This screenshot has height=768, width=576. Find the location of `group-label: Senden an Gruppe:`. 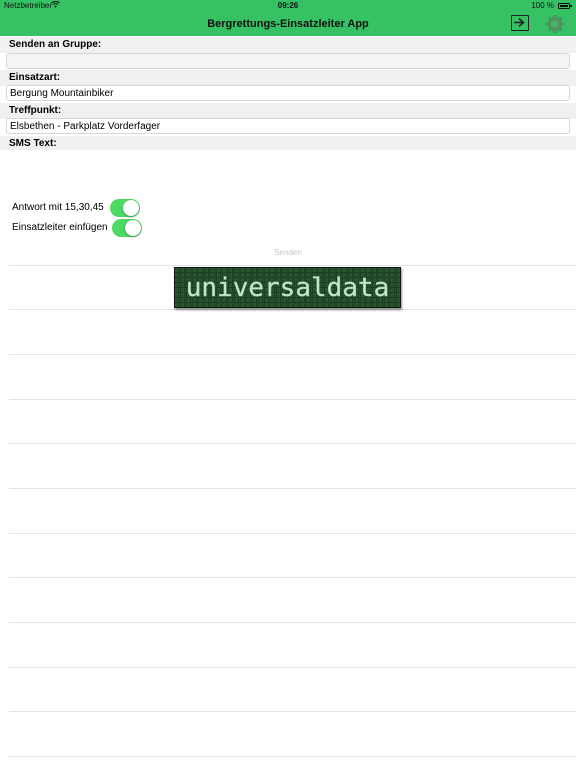

group-label: Senden an Gruppe: is located at coordinates (288, 45).